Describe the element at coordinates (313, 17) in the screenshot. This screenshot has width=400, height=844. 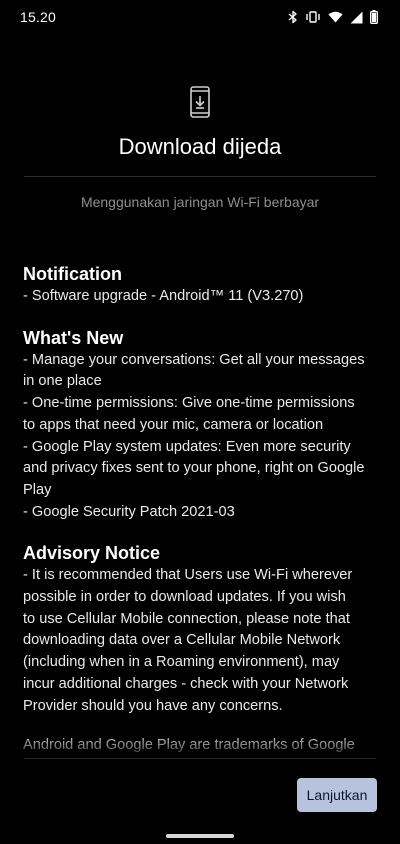
I see `vibrate-icon` at that location.